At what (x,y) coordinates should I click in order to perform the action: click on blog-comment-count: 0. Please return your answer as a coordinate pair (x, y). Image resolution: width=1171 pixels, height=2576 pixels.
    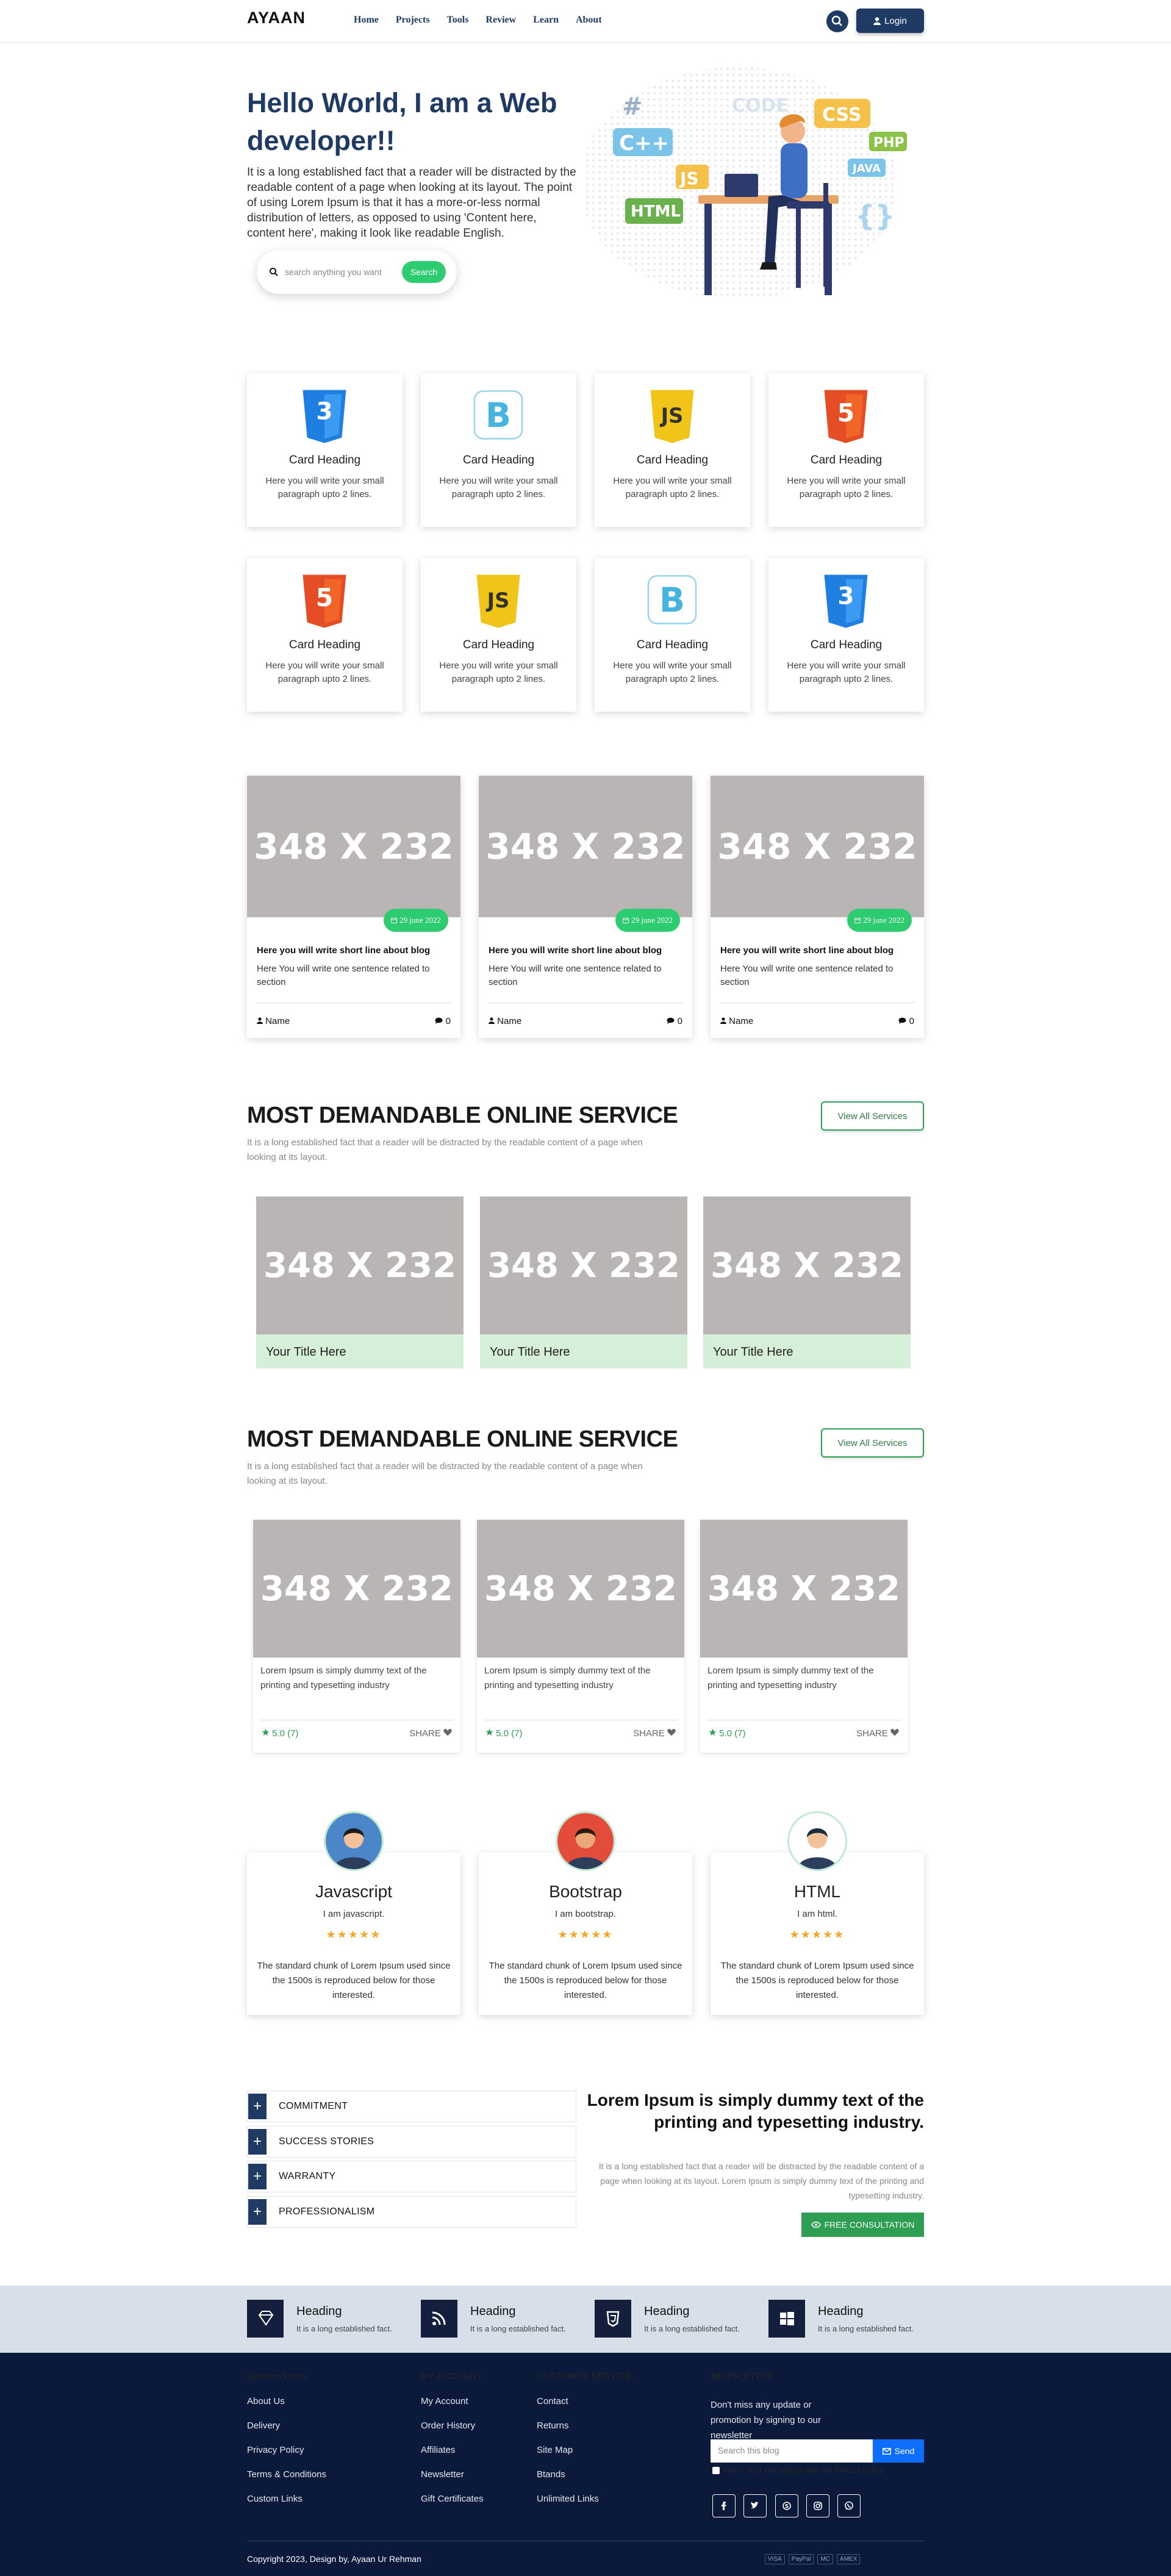
    Looking at the image, I should click on (911, 1021).